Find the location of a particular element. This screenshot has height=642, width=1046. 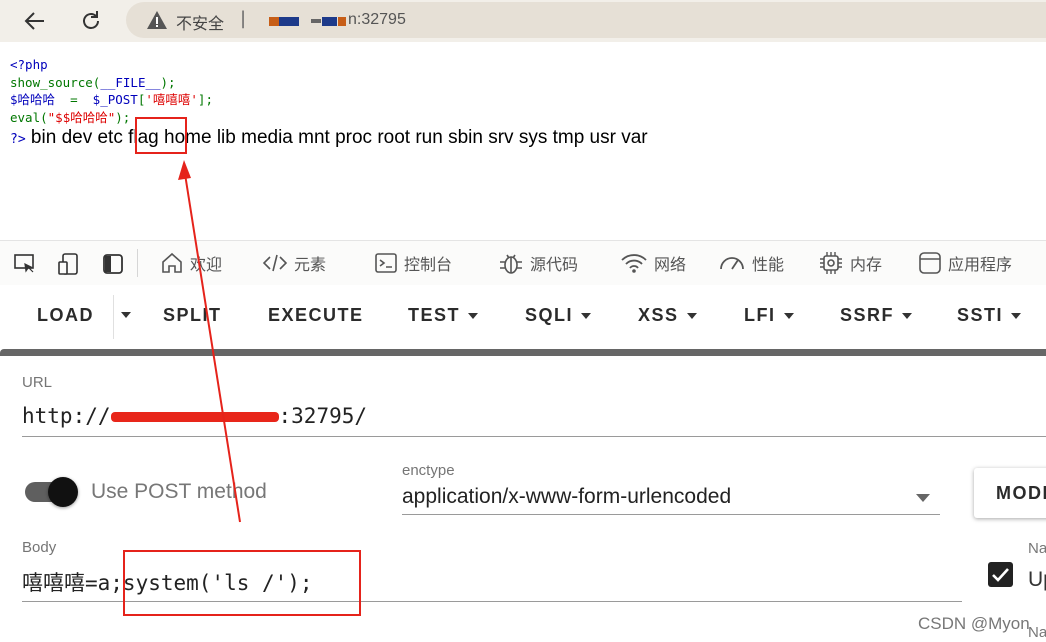

enctype-underline is located at coordinates (671, 514).